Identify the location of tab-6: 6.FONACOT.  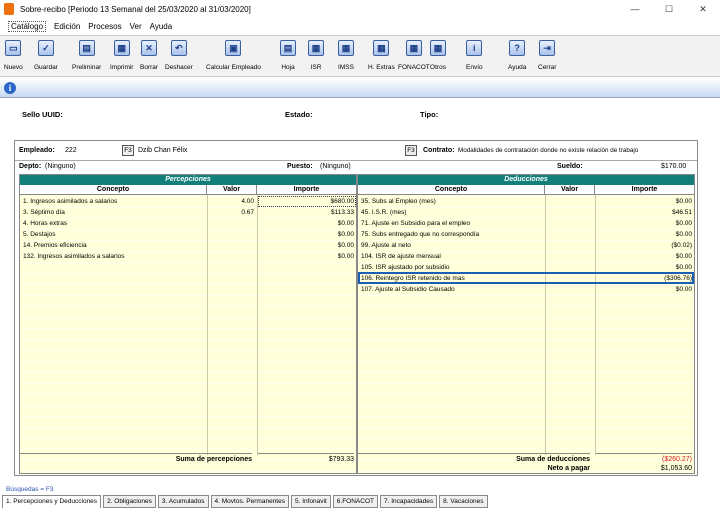
(355, 501).